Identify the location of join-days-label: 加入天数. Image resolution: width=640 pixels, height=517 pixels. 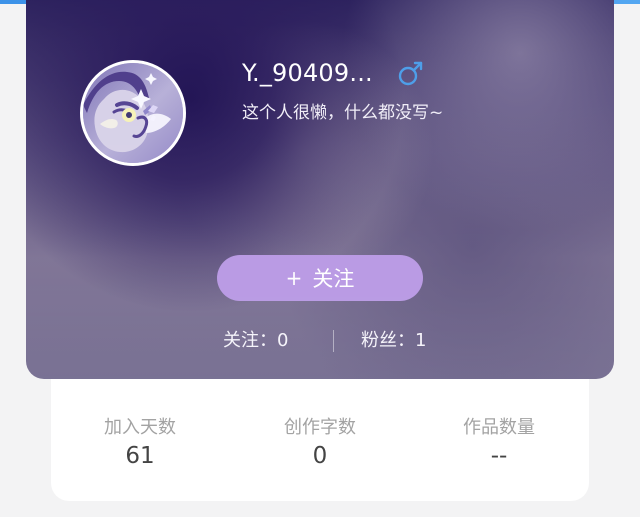
(140, 427).